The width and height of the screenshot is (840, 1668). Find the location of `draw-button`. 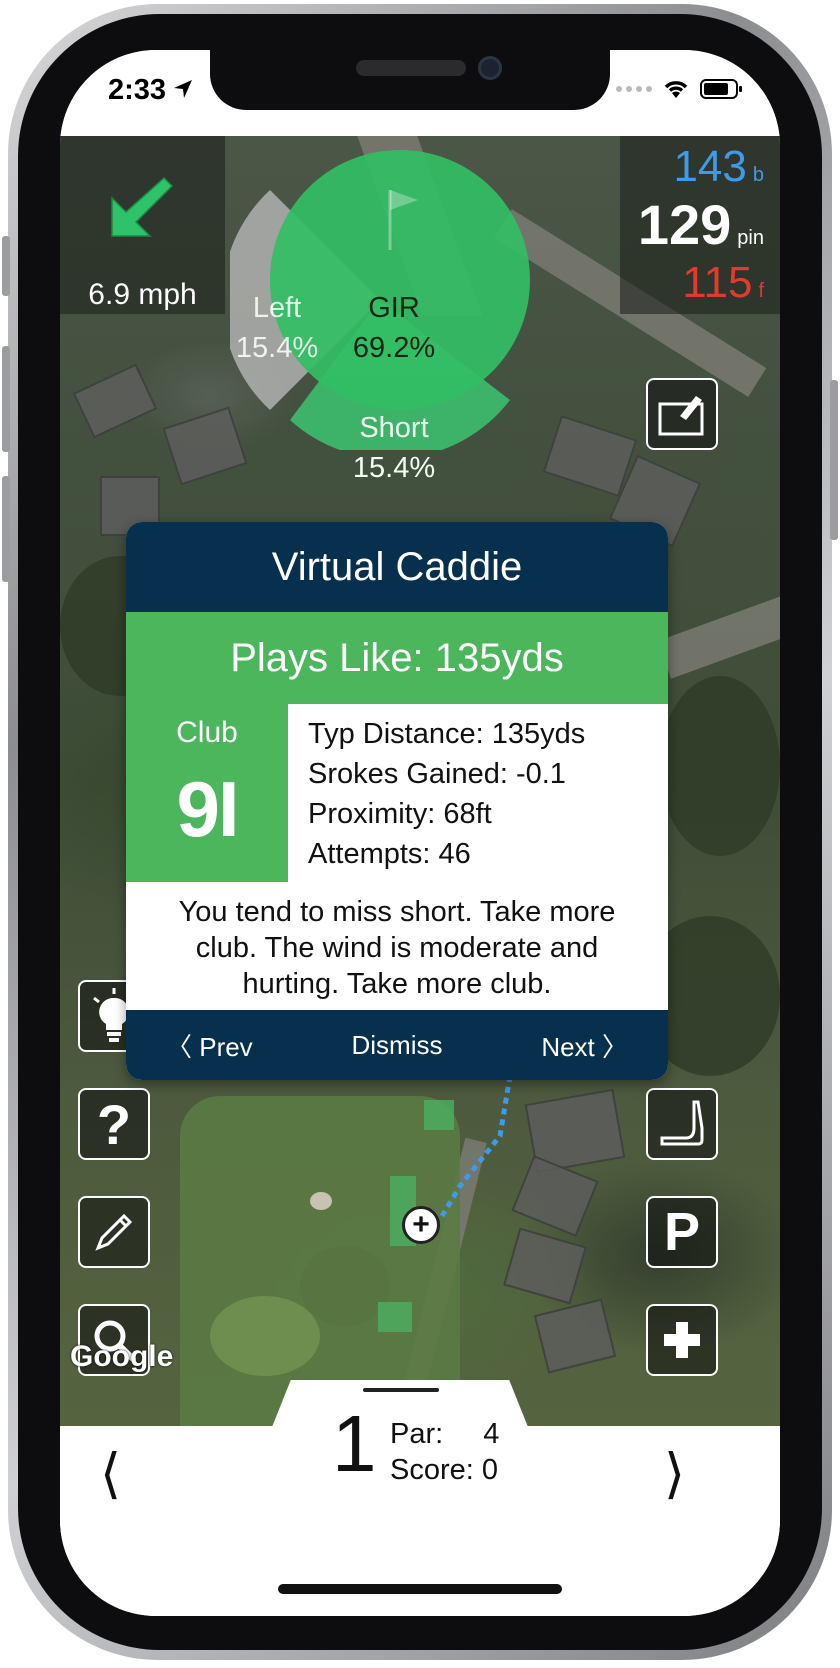

draw-button is located at coordinates (114, 1232).